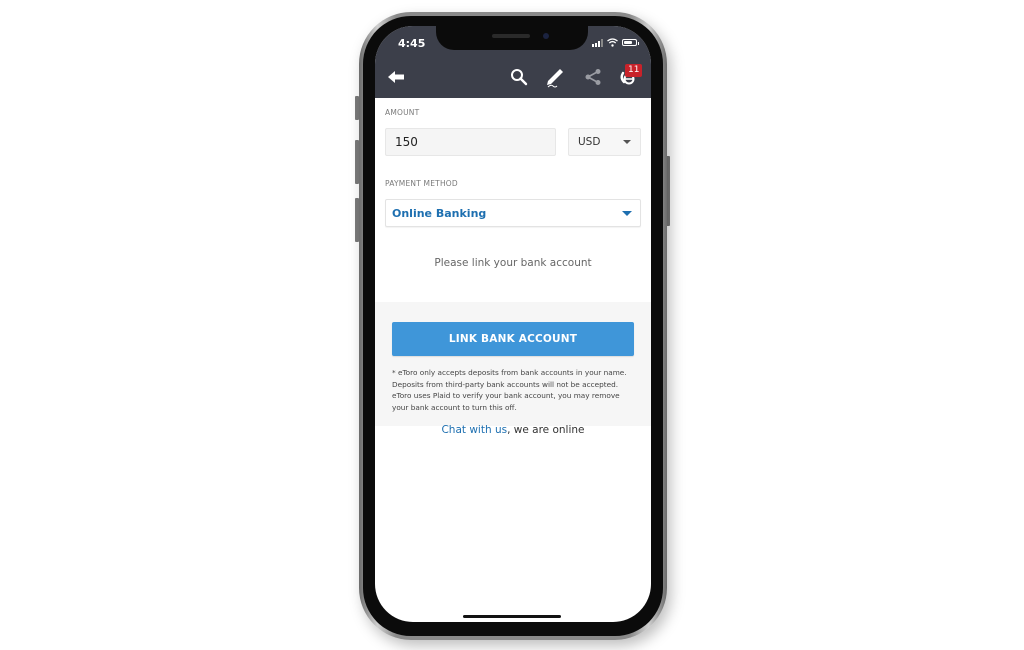 This screenshot has width=1024, height=650. Describe the element at coordinates (513, 263) in the screenshot. I see `link-bank-prompt: Please link your bank account` at that location.